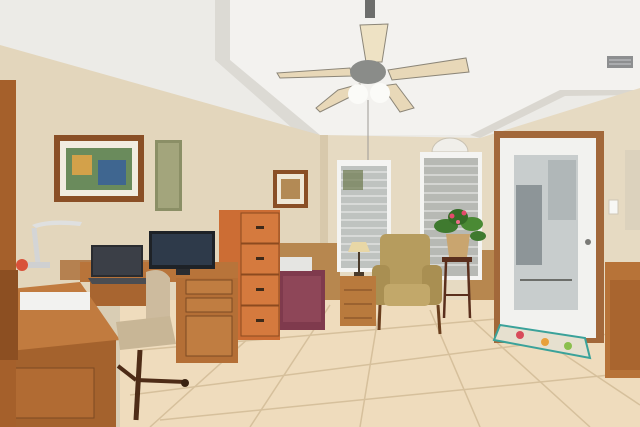  I want to click on air-vent, so click(620, 62).